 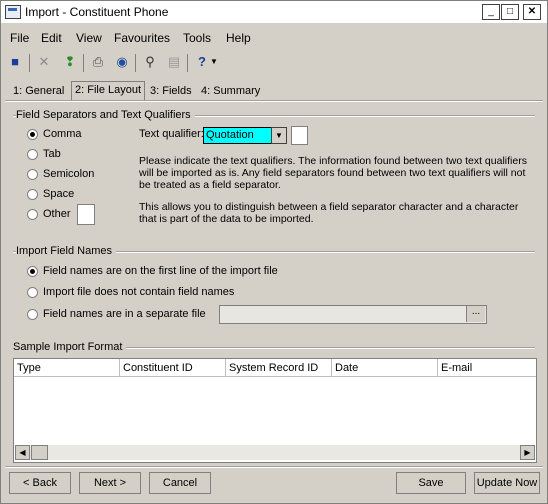 What do you see at coordinates (105, 115) in the screenshot?
I see `separators-group-title: Field Separators and Text Qualifiers` at bounding box center [105, 115].